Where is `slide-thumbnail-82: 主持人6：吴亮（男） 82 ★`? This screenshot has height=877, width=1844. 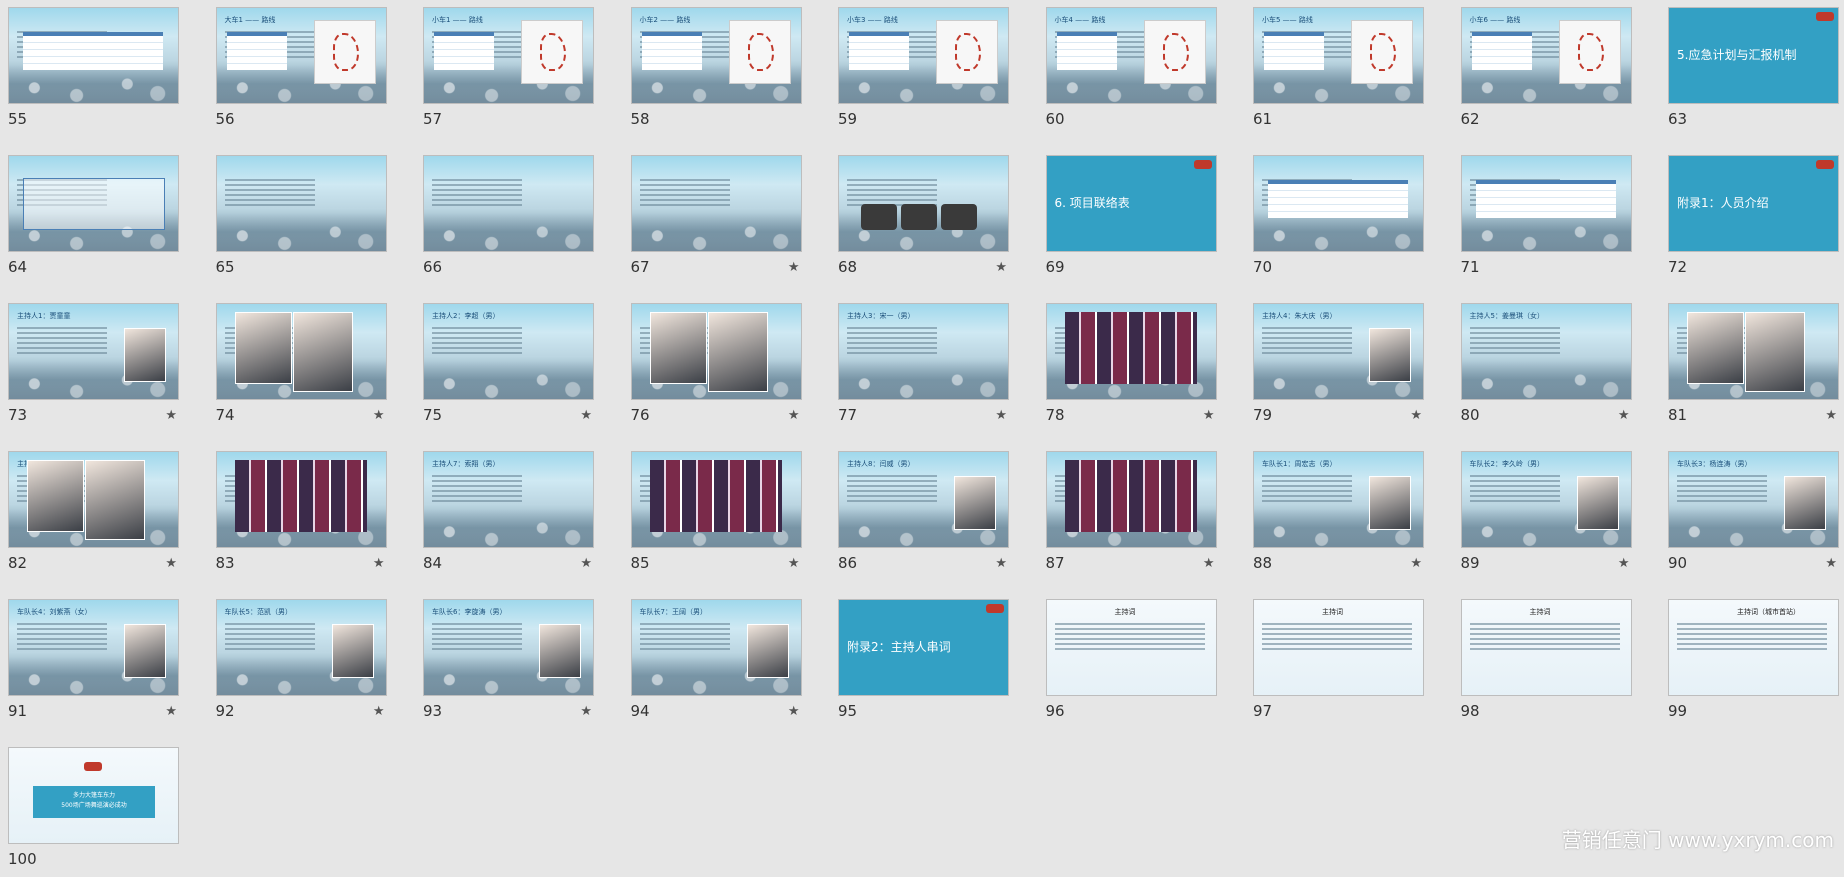
slide-thumbnail-82: 主持人6：吴亮（男） 82 ★ is located at coordinates (93, 516).